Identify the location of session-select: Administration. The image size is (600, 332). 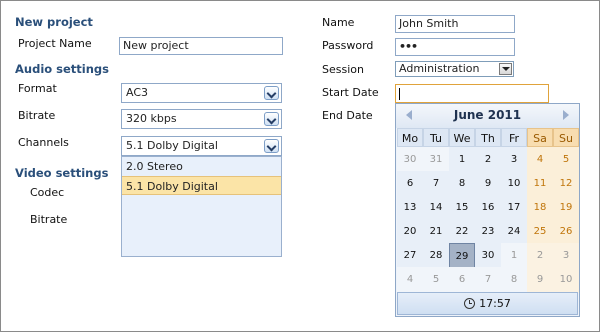
(454, 69).